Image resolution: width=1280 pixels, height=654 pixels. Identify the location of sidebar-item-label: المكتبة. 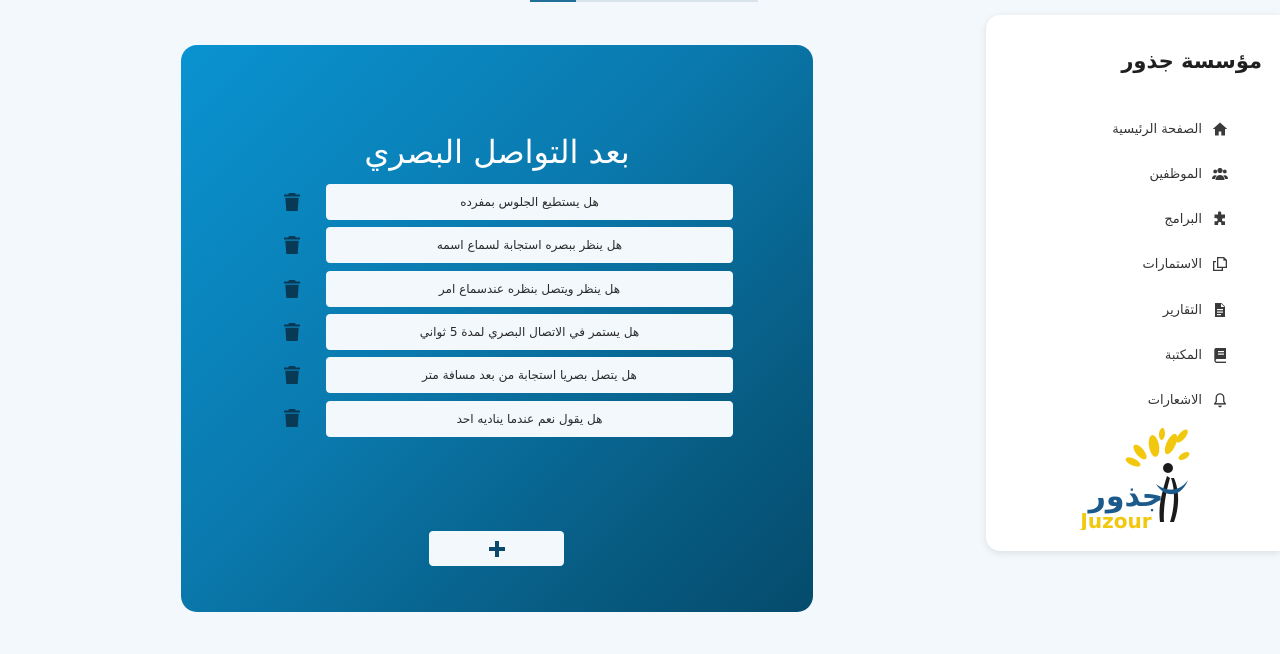
(1183, 355).